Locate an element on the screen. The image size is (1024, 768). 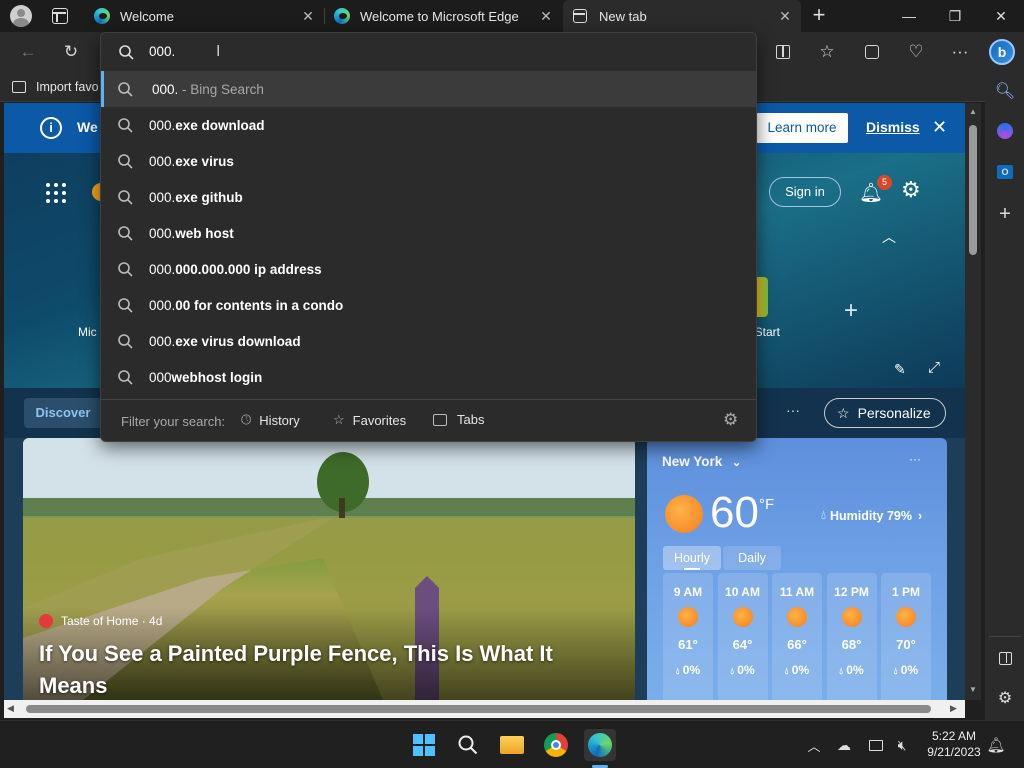
profile-avatar is located at coordinates (21, 16).